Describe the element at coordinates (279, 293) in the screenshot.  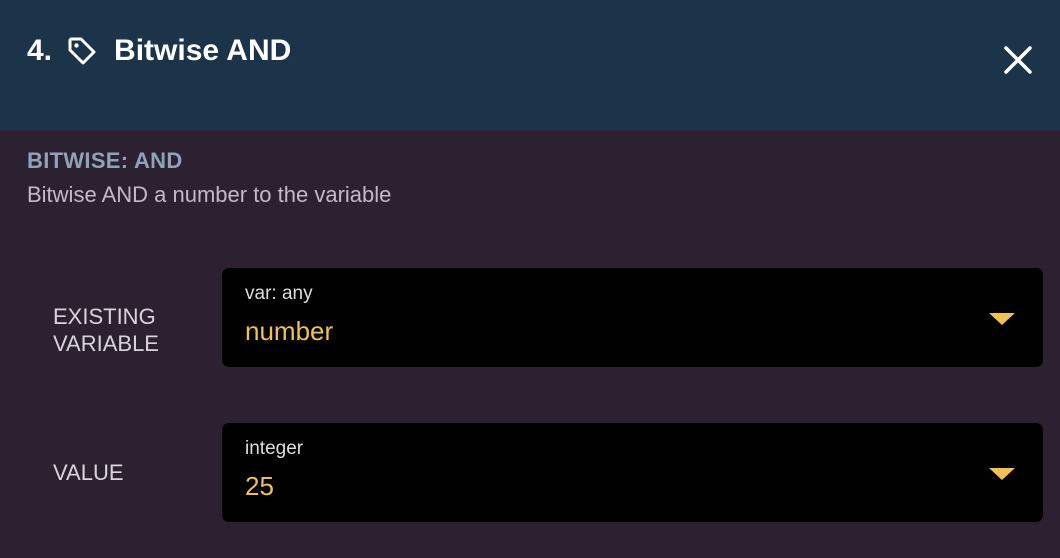
I see `existing-variable-type: var: any` at that location.